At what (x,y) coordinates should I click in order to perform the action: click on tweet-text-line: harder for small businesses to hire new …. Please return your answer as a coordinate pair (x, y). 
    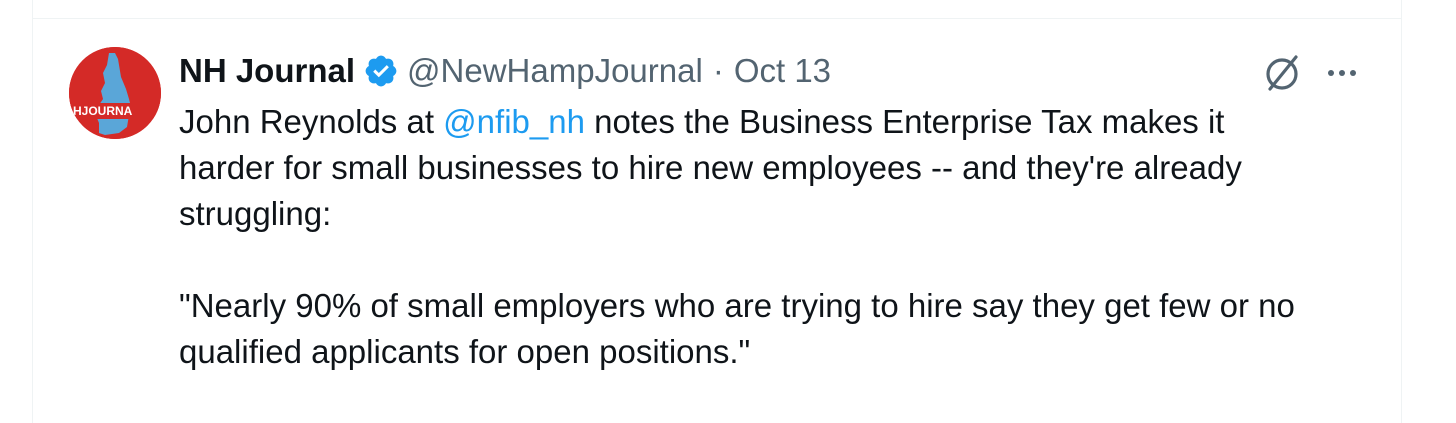
    Looking at the image, I should click on (710, 167).